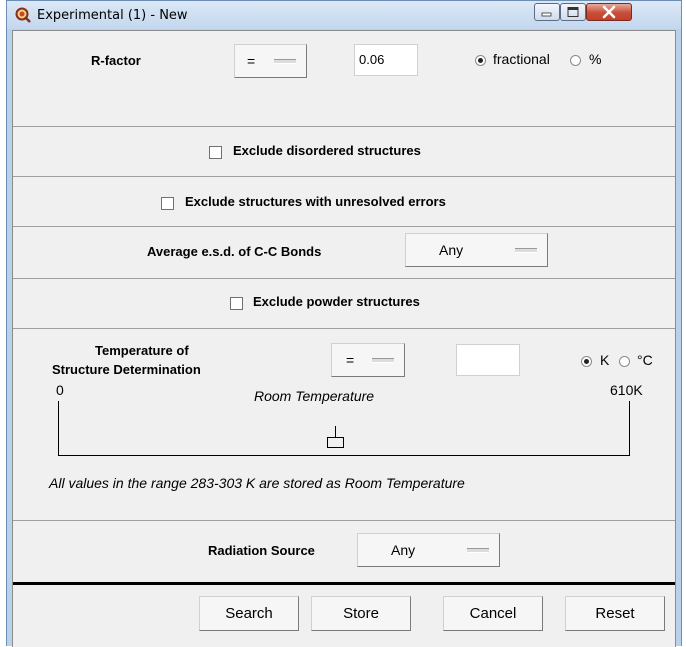  Describe the element at coordinates (251, 61) in the screenshot. I see `rfactor-operator-value: =` at that location.